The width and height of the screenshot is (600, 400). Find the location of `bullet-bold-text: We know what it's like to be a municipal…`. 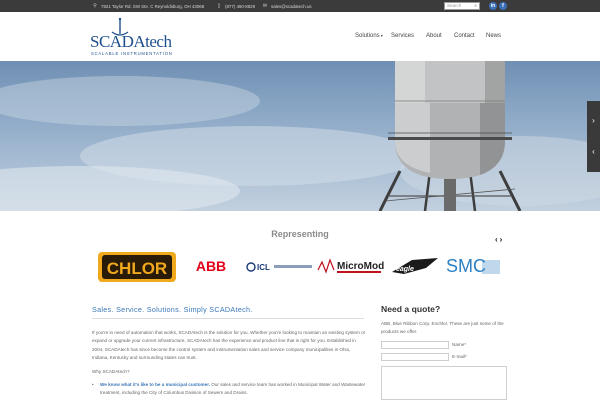

bullet-bold-text: We know what it's like to be a municipal… is located at coordinates (155, 384).